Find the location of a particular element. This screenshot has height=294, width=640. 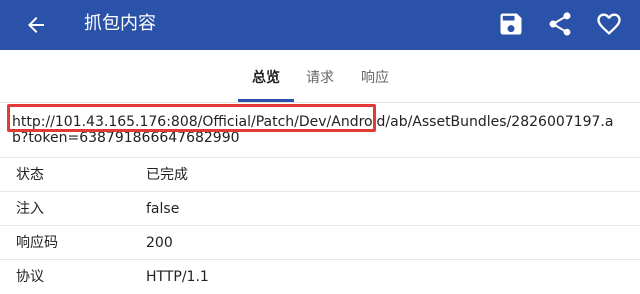

url-highlight-box is located at coordinates (191, 118).